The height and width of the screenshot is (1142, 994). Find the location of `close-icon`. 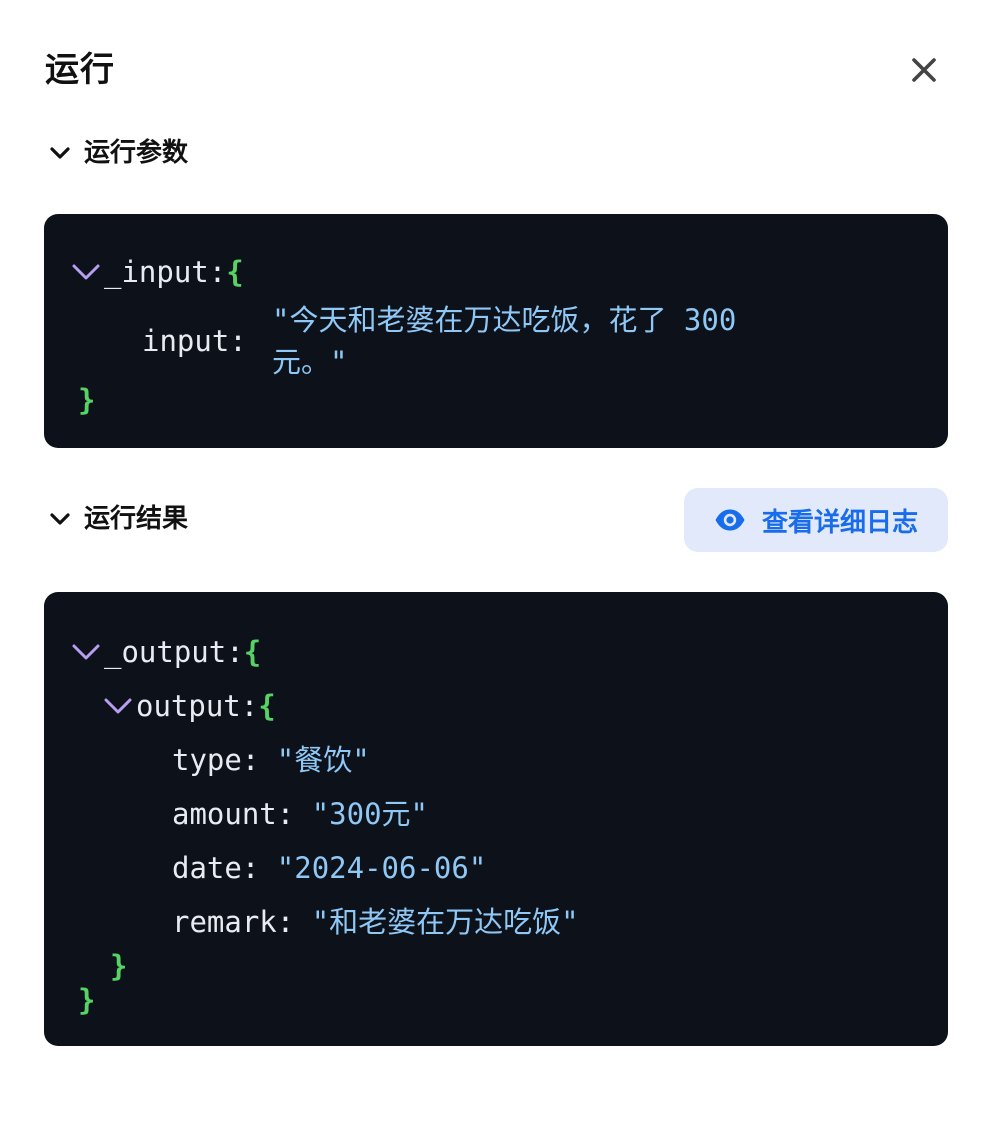

close-icon is located at coordinates (924, 70).